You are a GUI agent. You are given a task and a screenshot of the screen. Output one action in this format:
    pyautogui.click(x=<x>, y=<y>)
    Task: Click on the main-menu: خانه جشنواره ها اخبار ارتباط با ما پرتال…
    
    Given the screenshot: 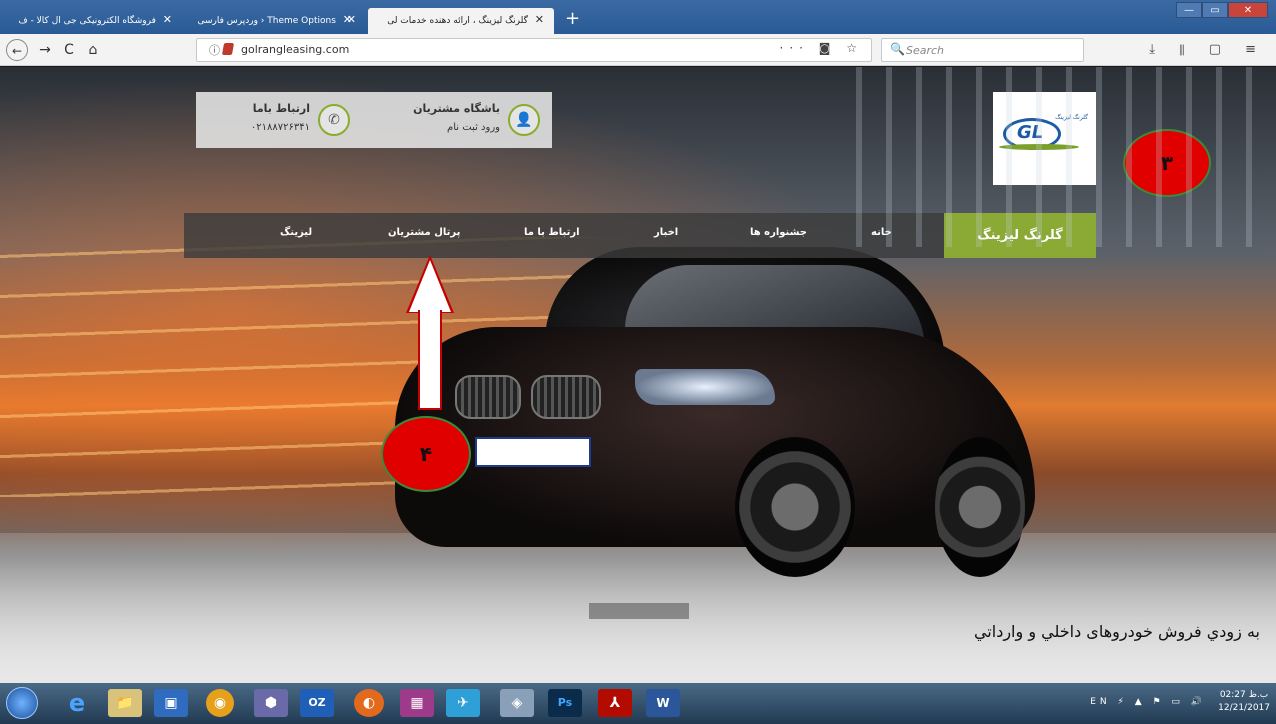 What is the action you would take?
    pyautogui.click(x=564, y=235)
    